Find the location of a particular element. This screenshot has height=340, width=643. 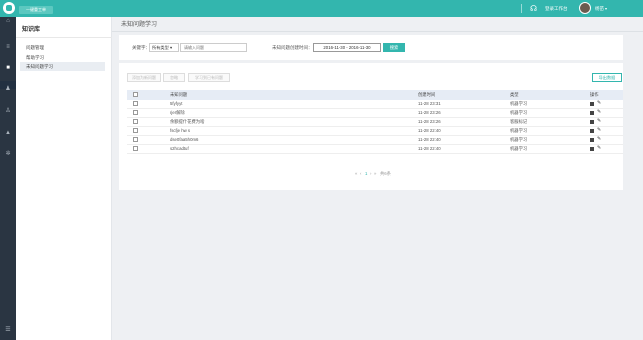

list-icon: ≡ is located at coordinates (8, 47).